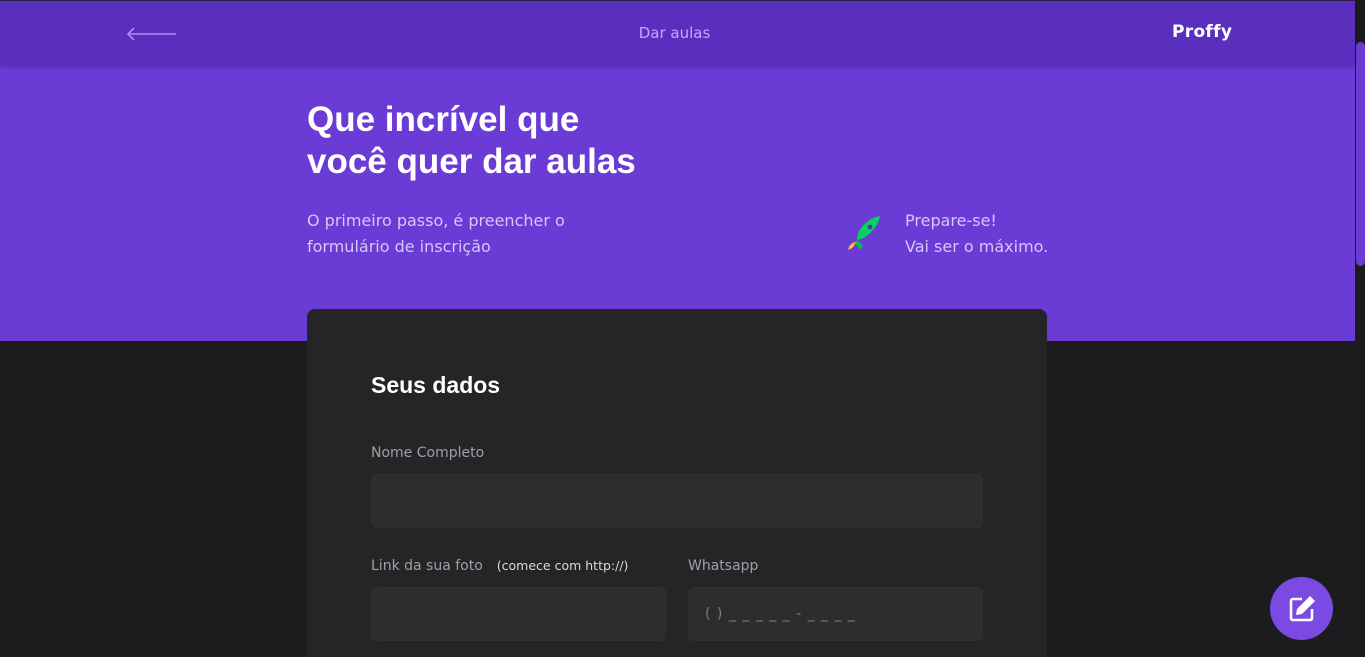  What do you see at coordinates (443, 119) in the screenshot?
I see `hero-title-line-1: Que incrível que` at bounding box center [443, 119].